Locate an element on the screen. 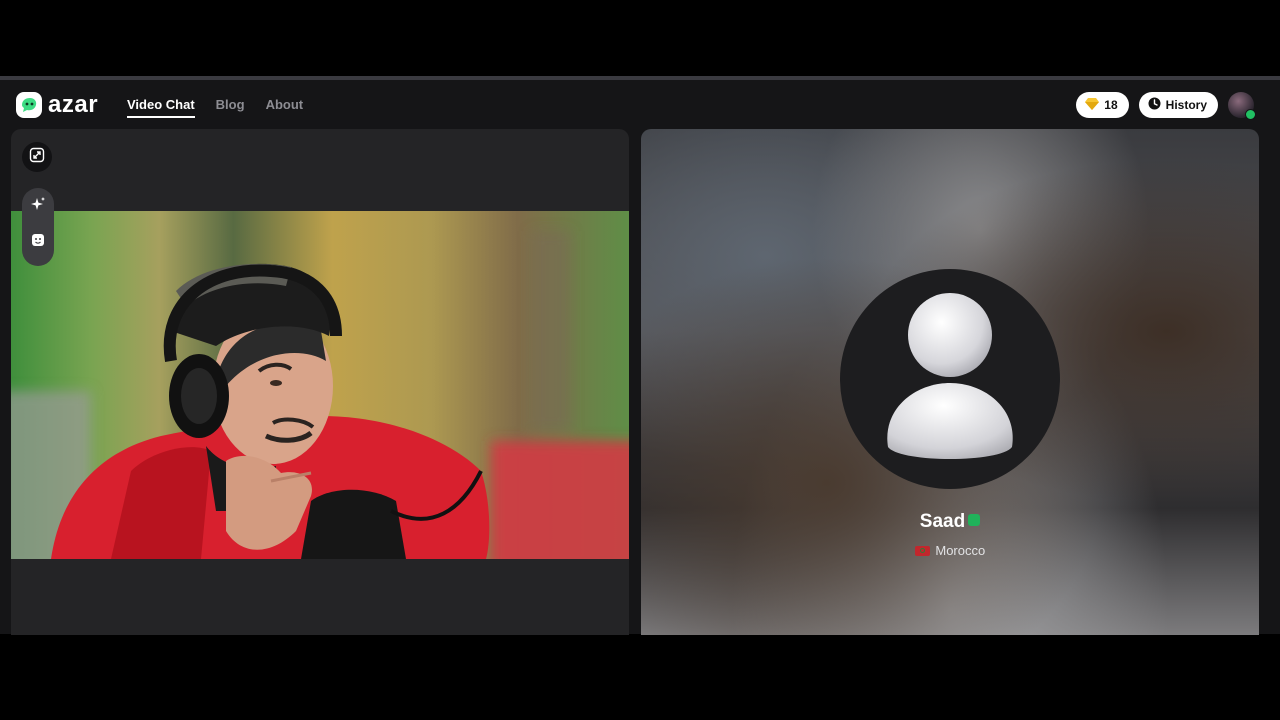  online-status-dot is located at coordinates (1250, 114).